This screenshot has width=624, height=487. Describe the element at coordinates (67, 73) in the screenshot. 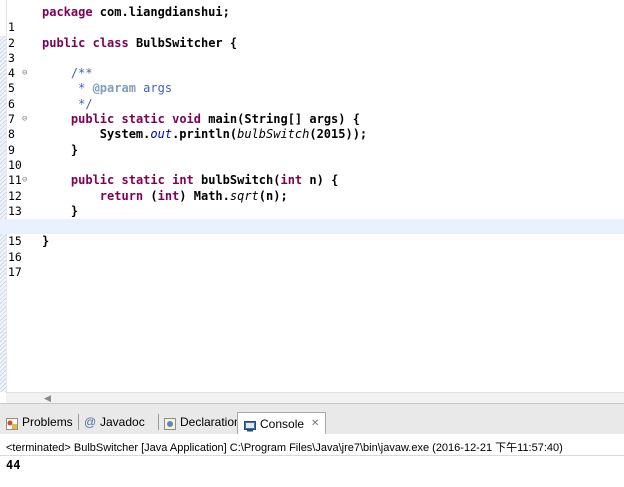

I see `code-text: /**` at that location.